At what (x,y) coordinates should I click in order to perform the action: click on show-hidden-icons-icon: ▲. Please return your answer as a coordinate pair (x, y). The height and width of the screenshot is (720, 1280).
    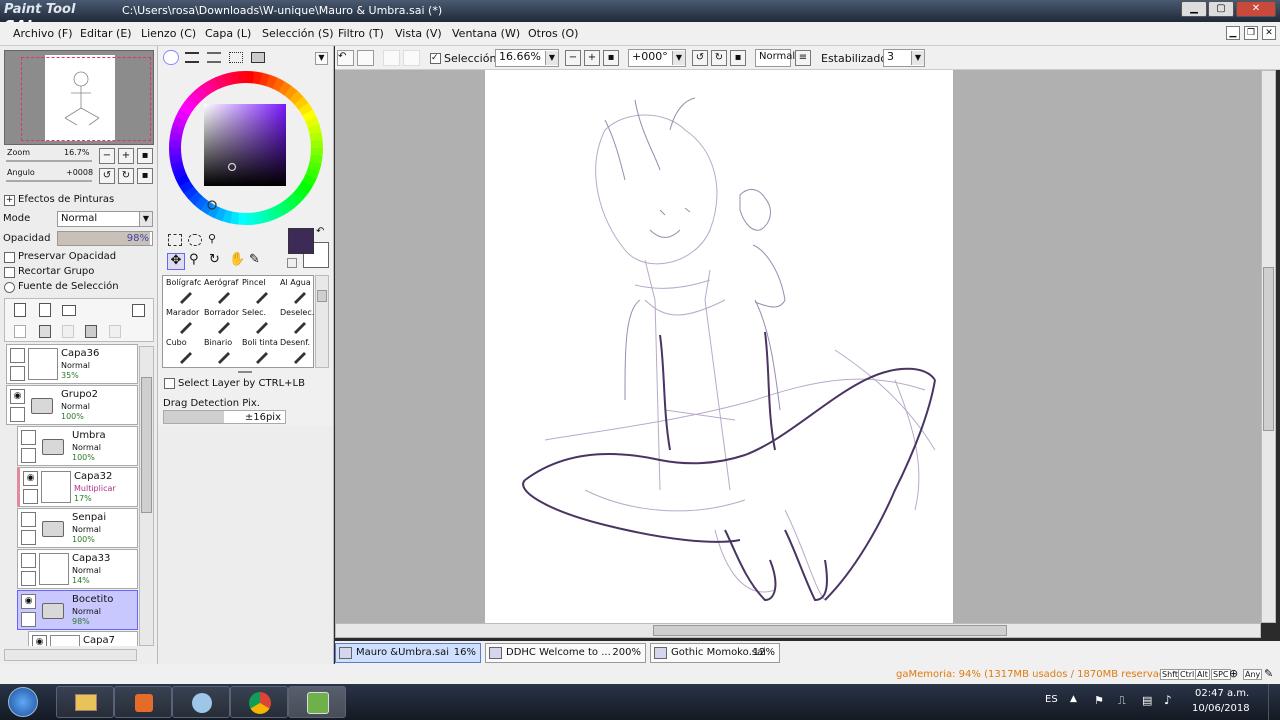
    Looking at the image, I should click on (1075, 699).